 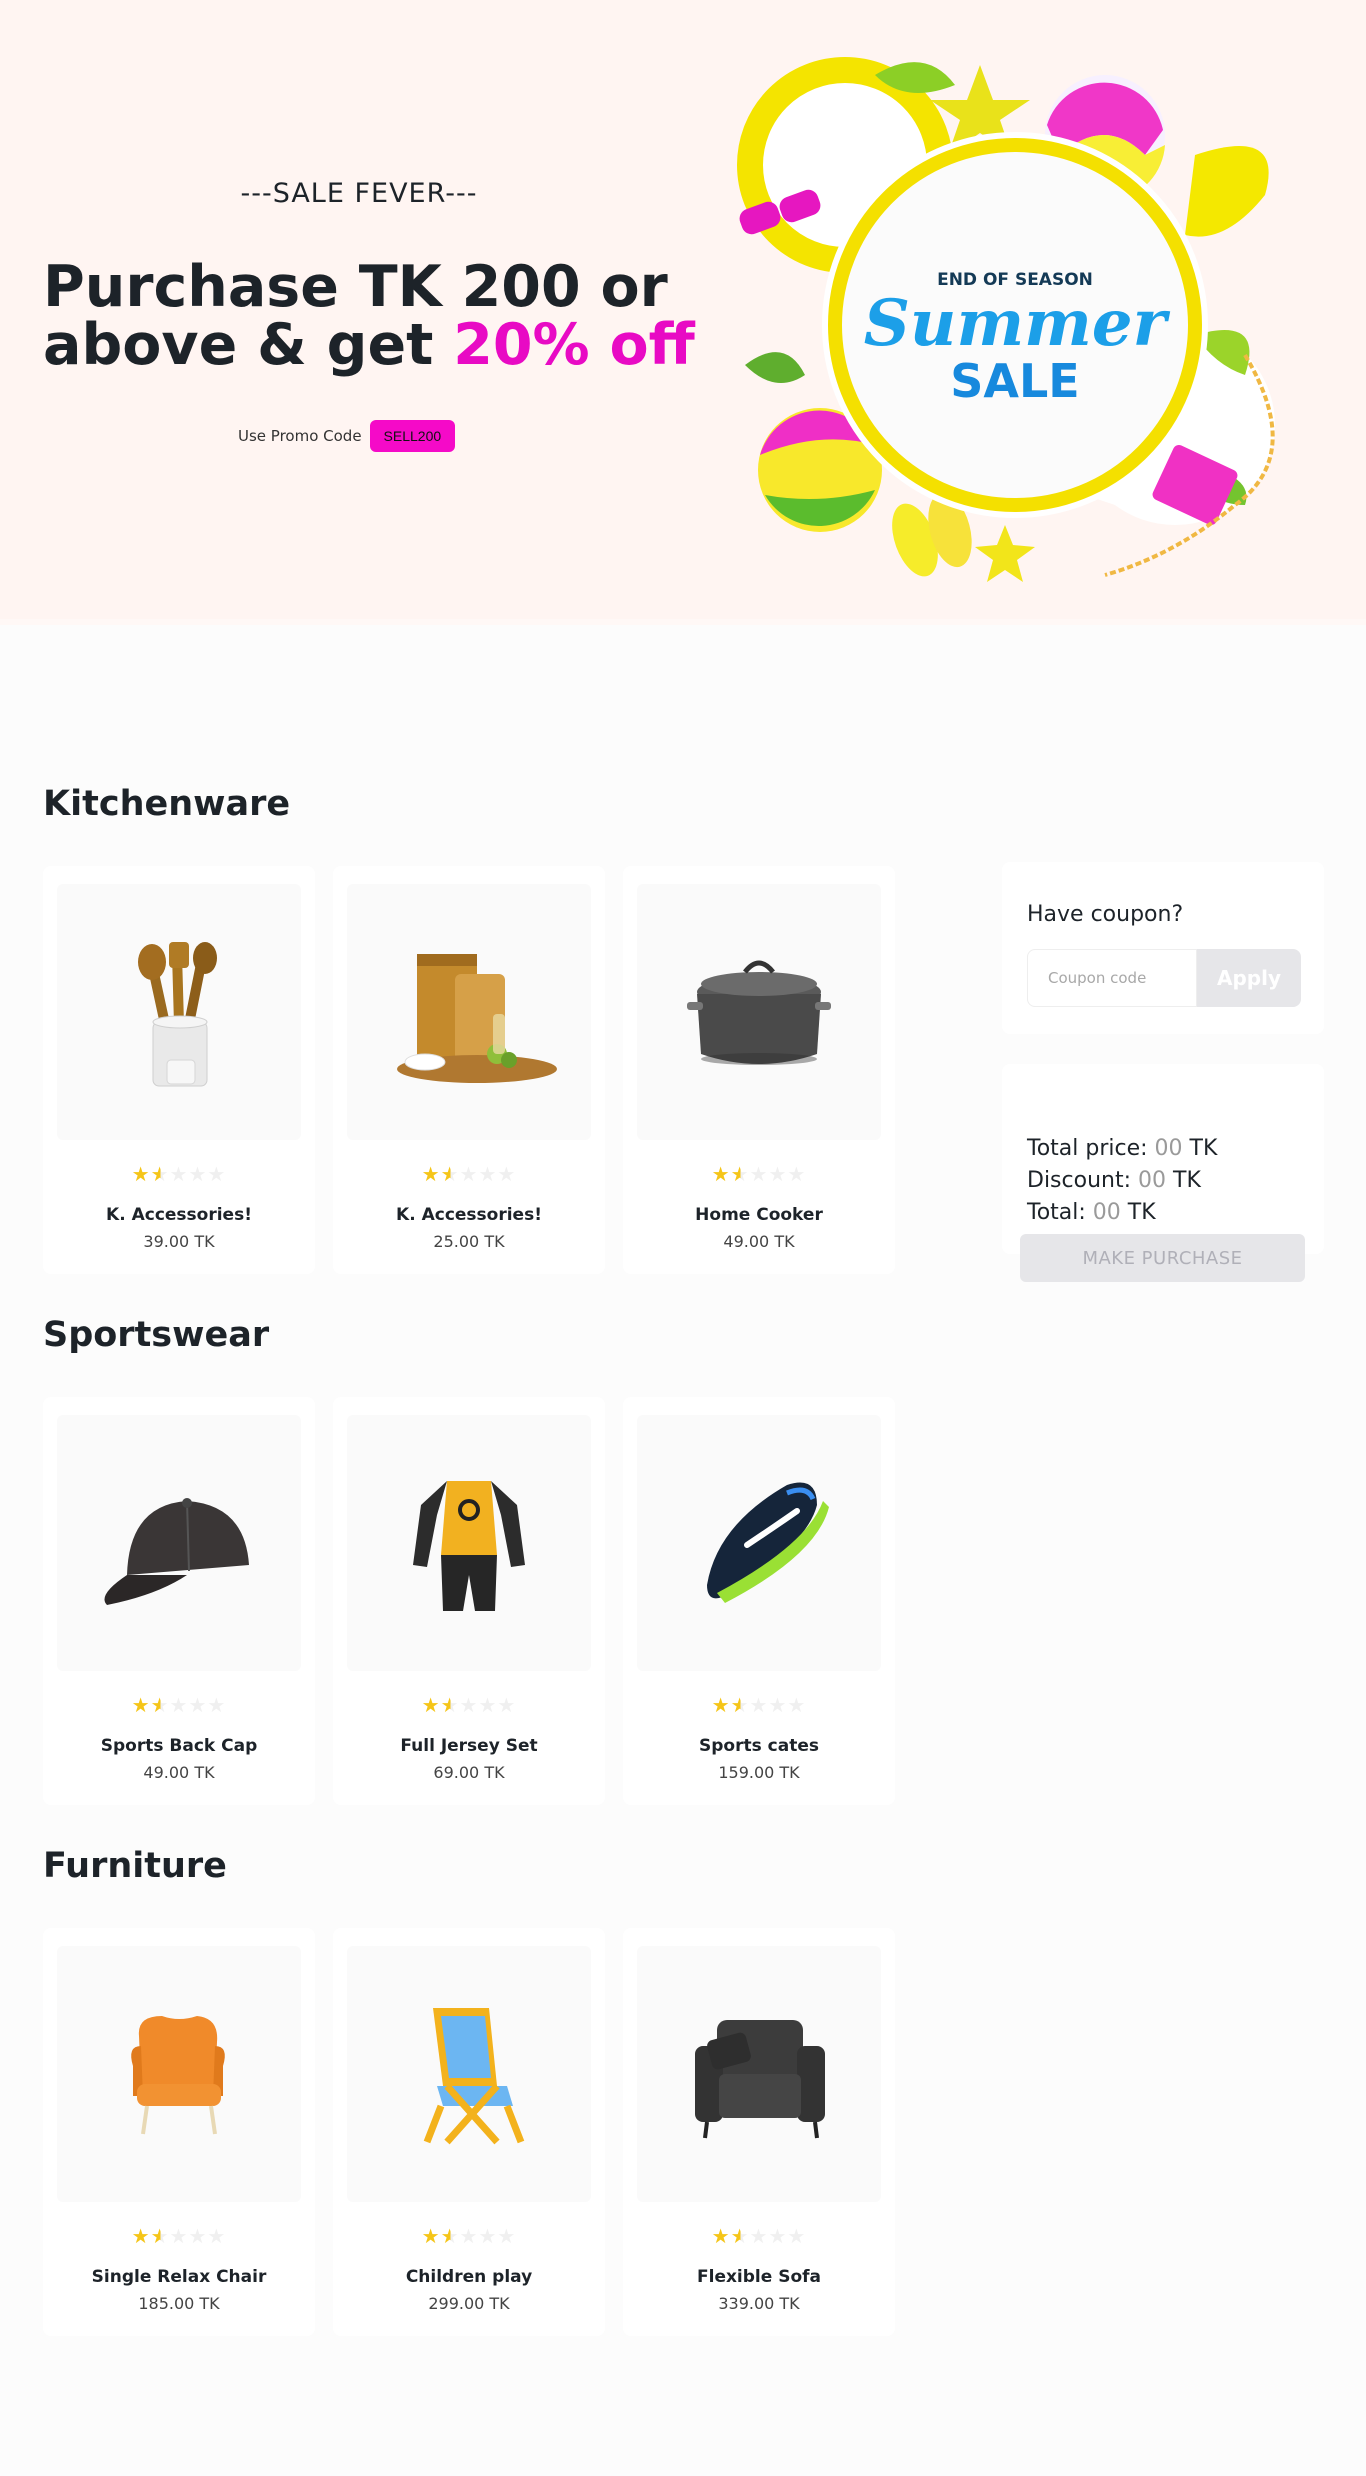 I want to click on coupon-code-input, so click(x=1112, y=978).